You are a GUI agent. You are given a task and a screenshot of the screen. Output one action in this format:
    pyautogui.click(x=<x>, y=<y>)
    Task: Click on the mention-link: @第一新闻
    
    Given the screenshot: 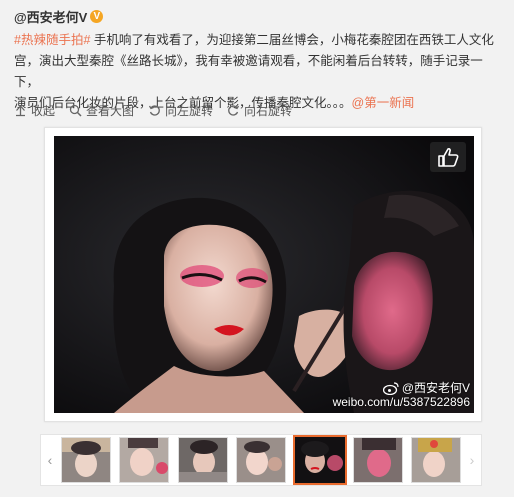 What is the action you would take?
    pyautogui.click(x=383, y=103)
    